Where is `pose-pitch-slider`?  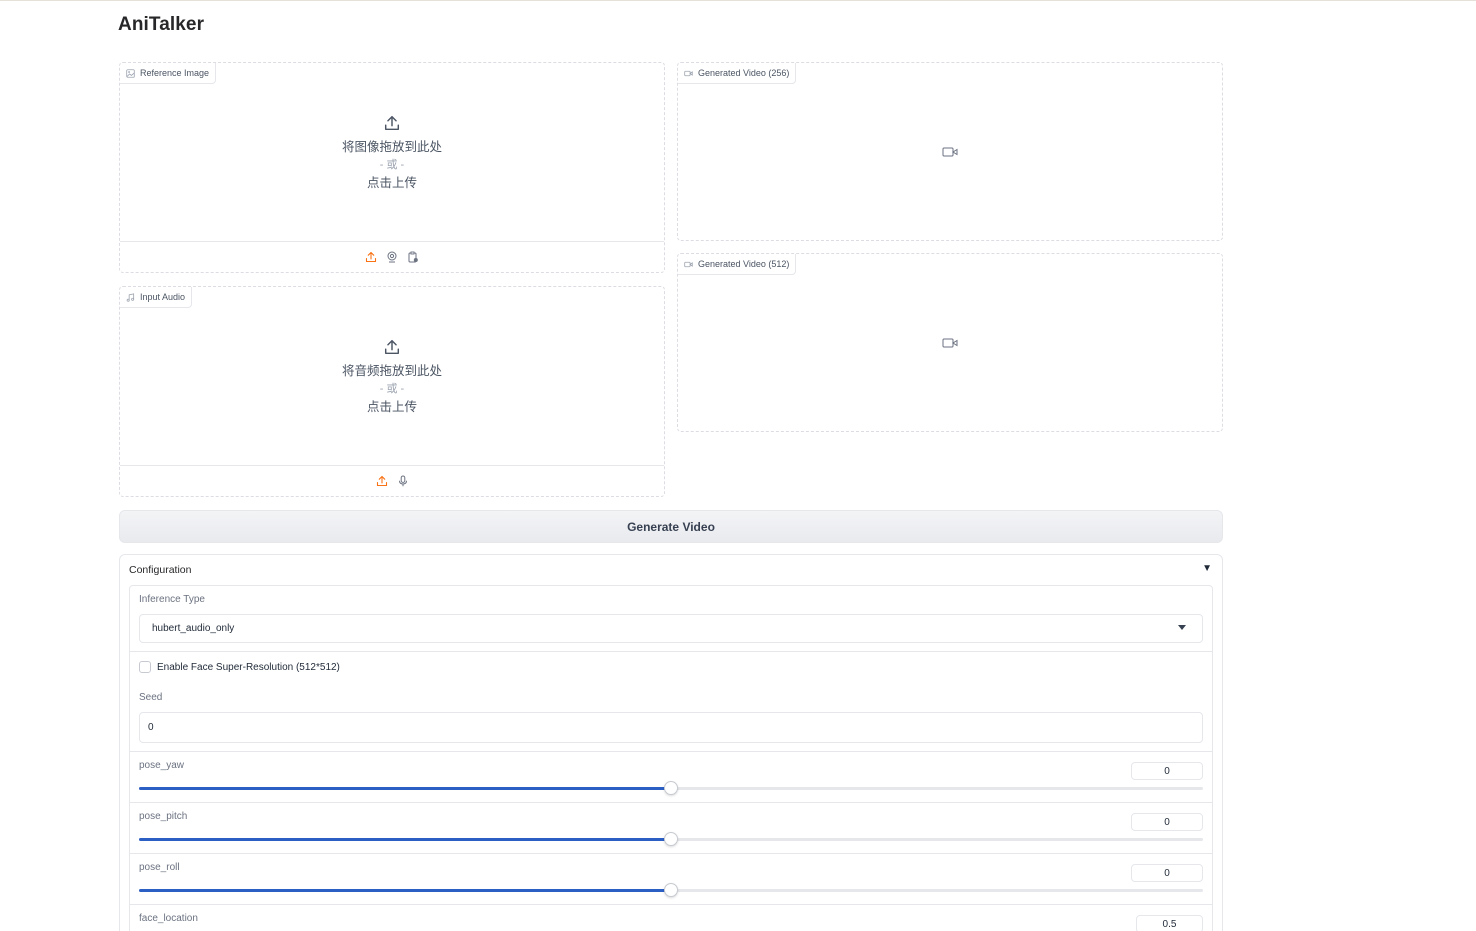
pose-pitch-slider is located at coordinates (671, 839).